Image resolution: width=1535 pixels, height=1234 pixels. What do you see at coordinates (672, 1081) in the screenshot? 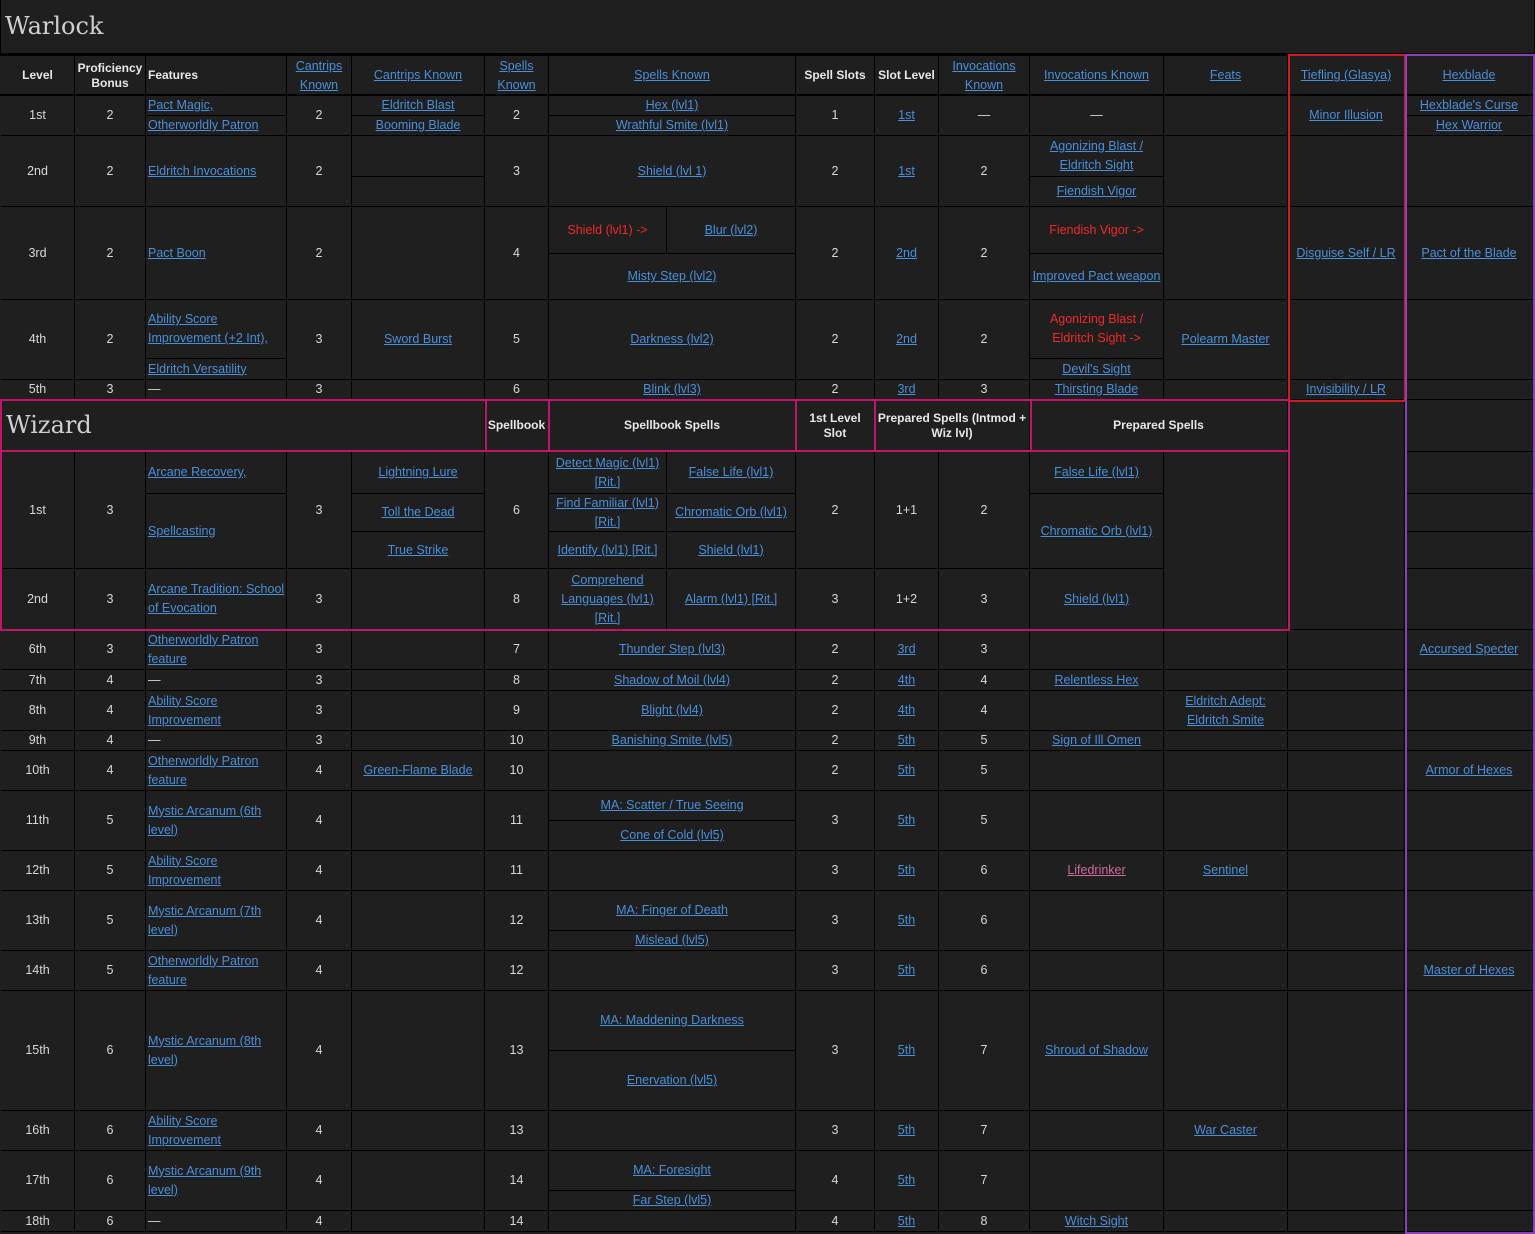
I see `table-link-cell: Enervation (lvl5)` at bounding box center [672, 1081].